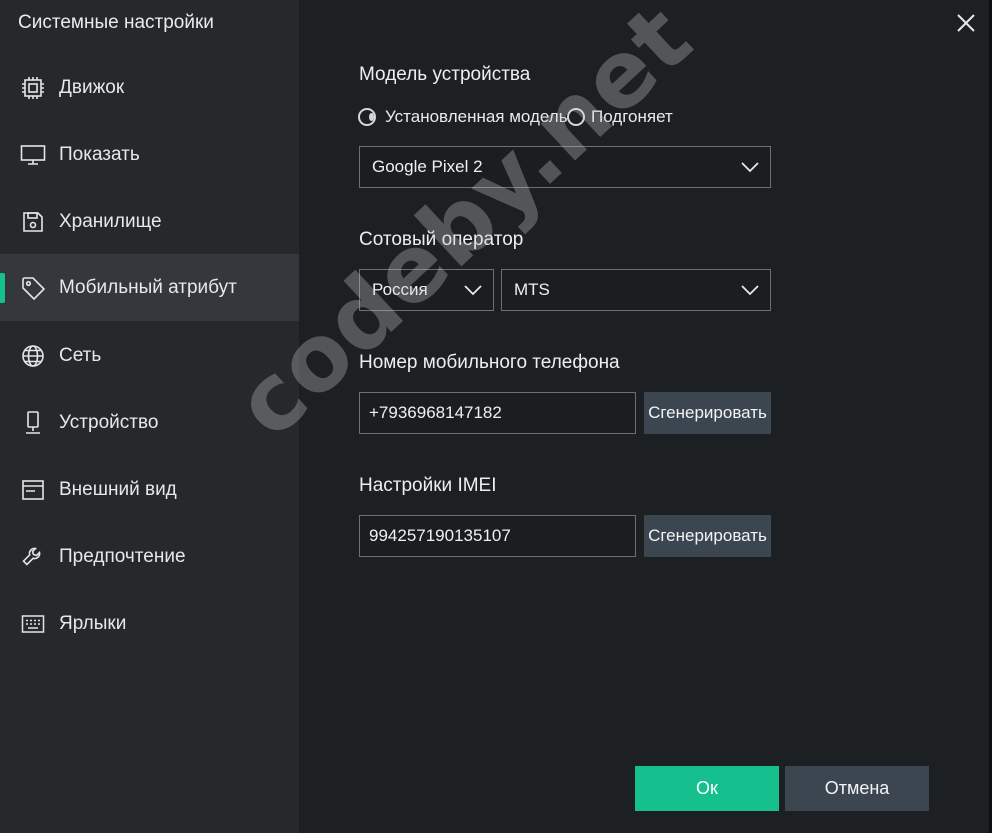 Image resolution: width=992 pixels, height=833 pixels. Describe the element at coordinates (489, 362) in the screenshot. I see `phone-title: Номер мобильного телефона` at that location.